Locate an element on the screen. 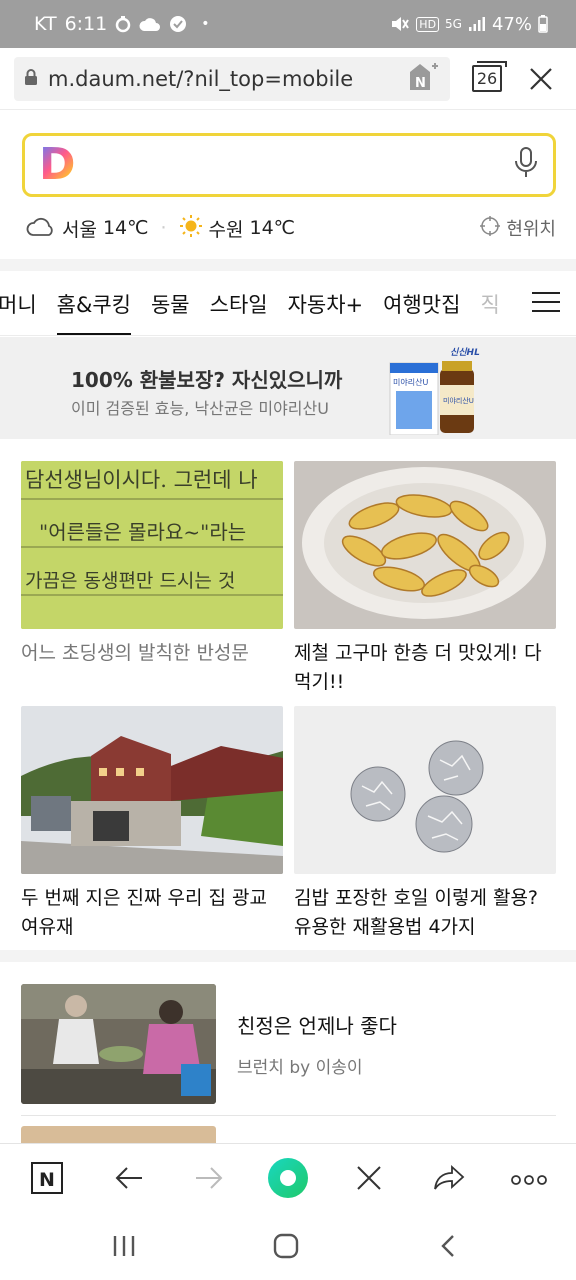 This screenshot has width=576, height=1280. share-button is located at coordinates (449, 1180).